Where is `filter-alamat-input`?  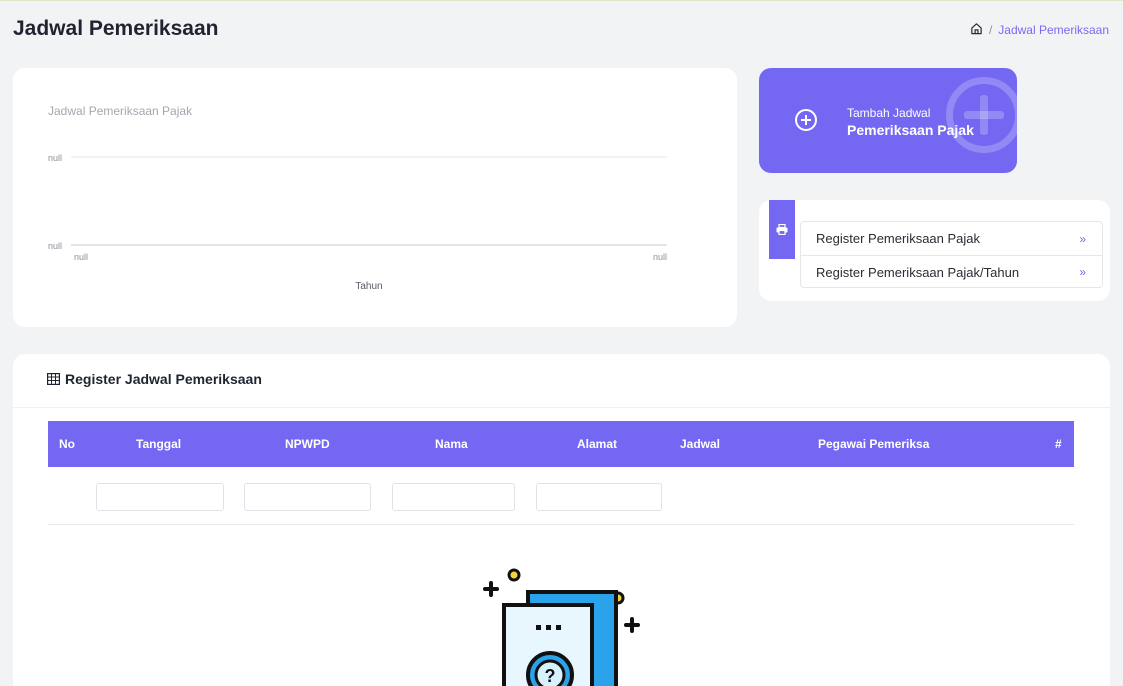
filter-alamat-input is located at coordinates (599, 497).